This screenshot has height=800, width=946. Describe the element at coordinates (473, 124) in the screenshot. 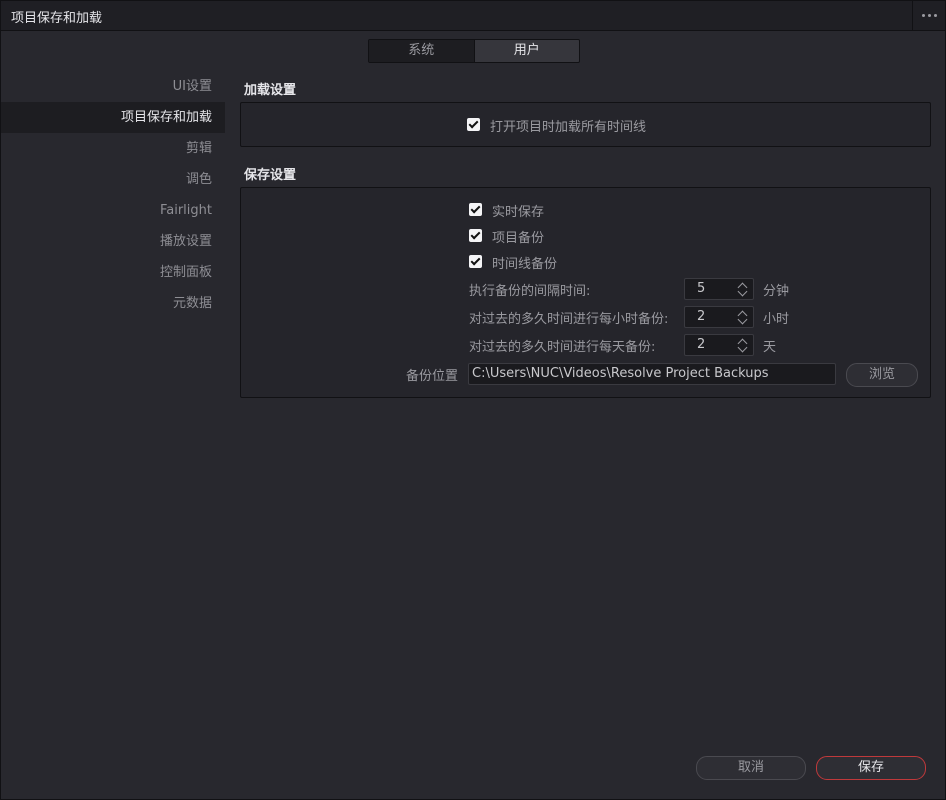

I see `load-all-timelines-checkbox` at that location.